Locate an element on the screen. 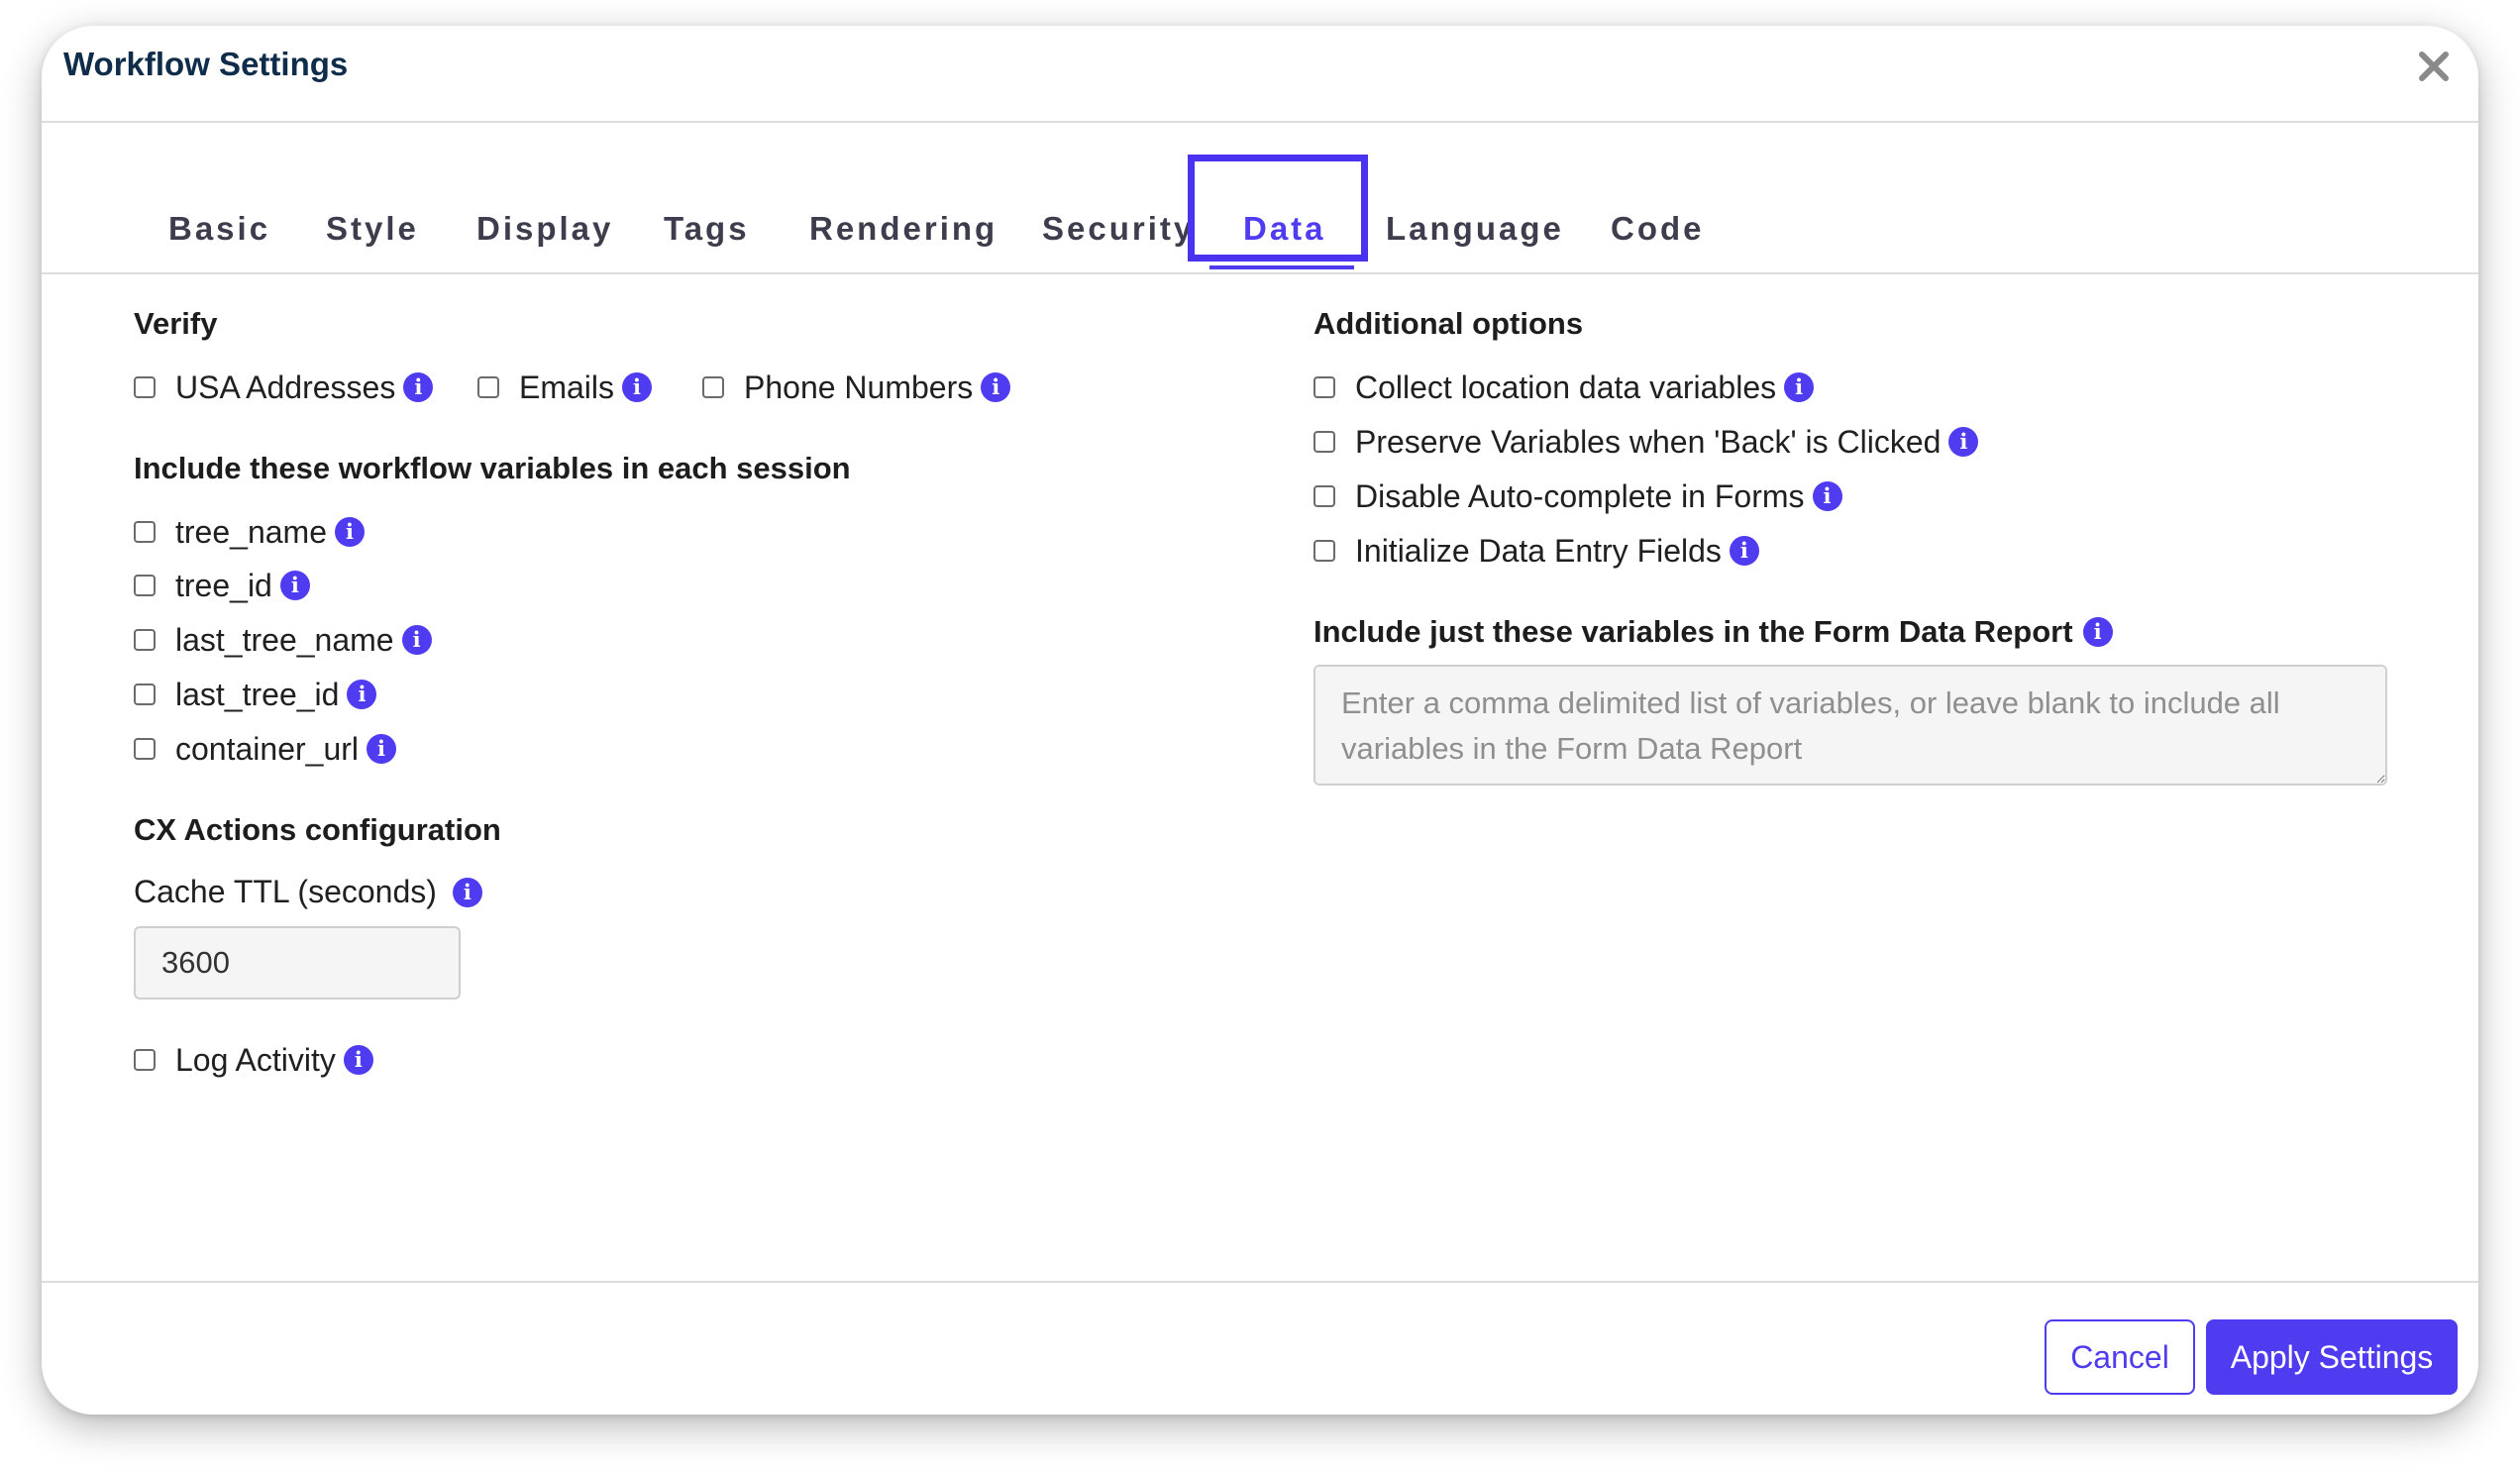 This screenshot has height=1472, width=2520. session-var-container-url: container_url i is located at coordinates (265, 749).